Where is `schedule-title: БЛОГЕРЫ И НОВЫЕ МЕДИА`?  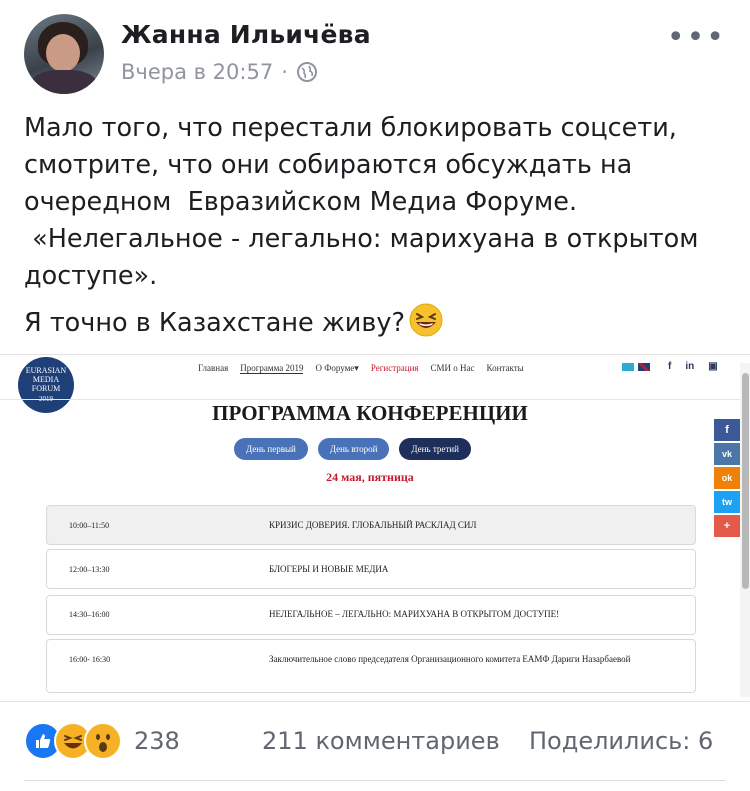 schedule-title: БЛОГЕРЫ И НОВЫЕ МЕДИА is located at coordinates (329, 569).